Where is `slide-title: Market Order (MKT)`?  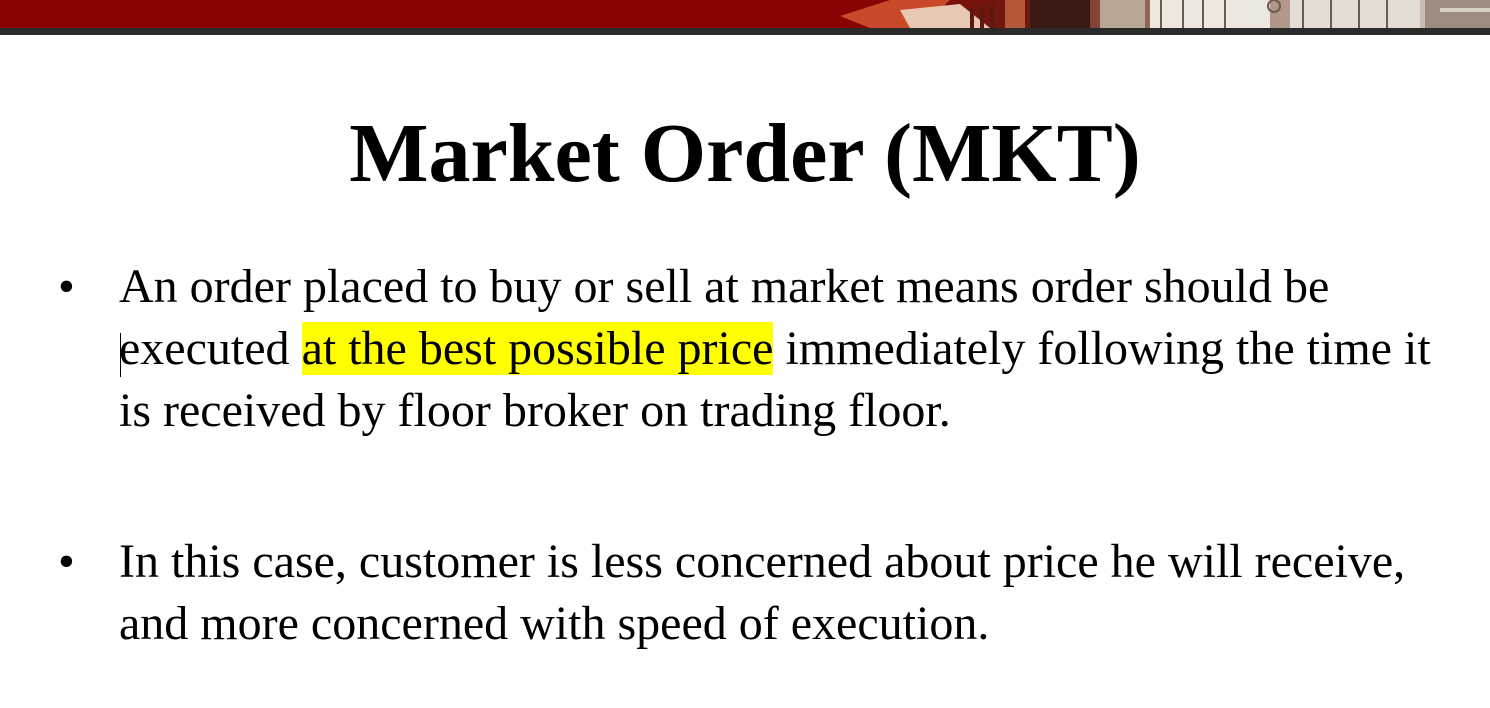 slide-title: Market Order (MKT) is located at coordinates (745, 153).